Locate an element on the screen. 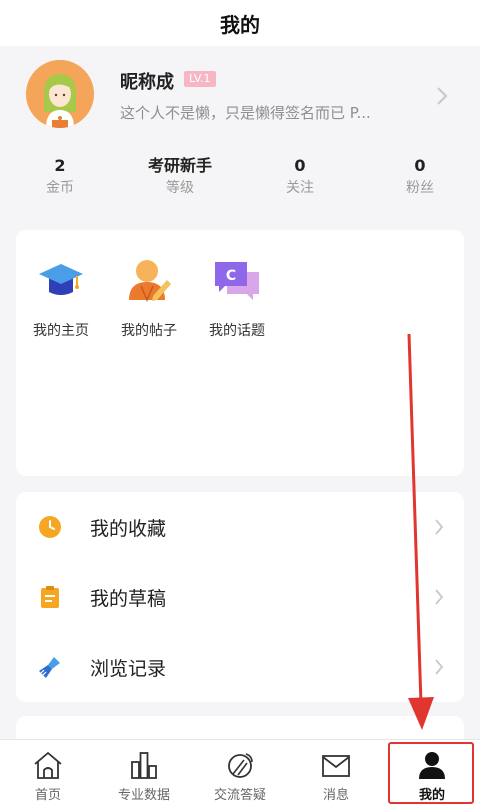 This screenshot has height=807, width=480. stat-label: 关注 is located at coordinates (300, 188).